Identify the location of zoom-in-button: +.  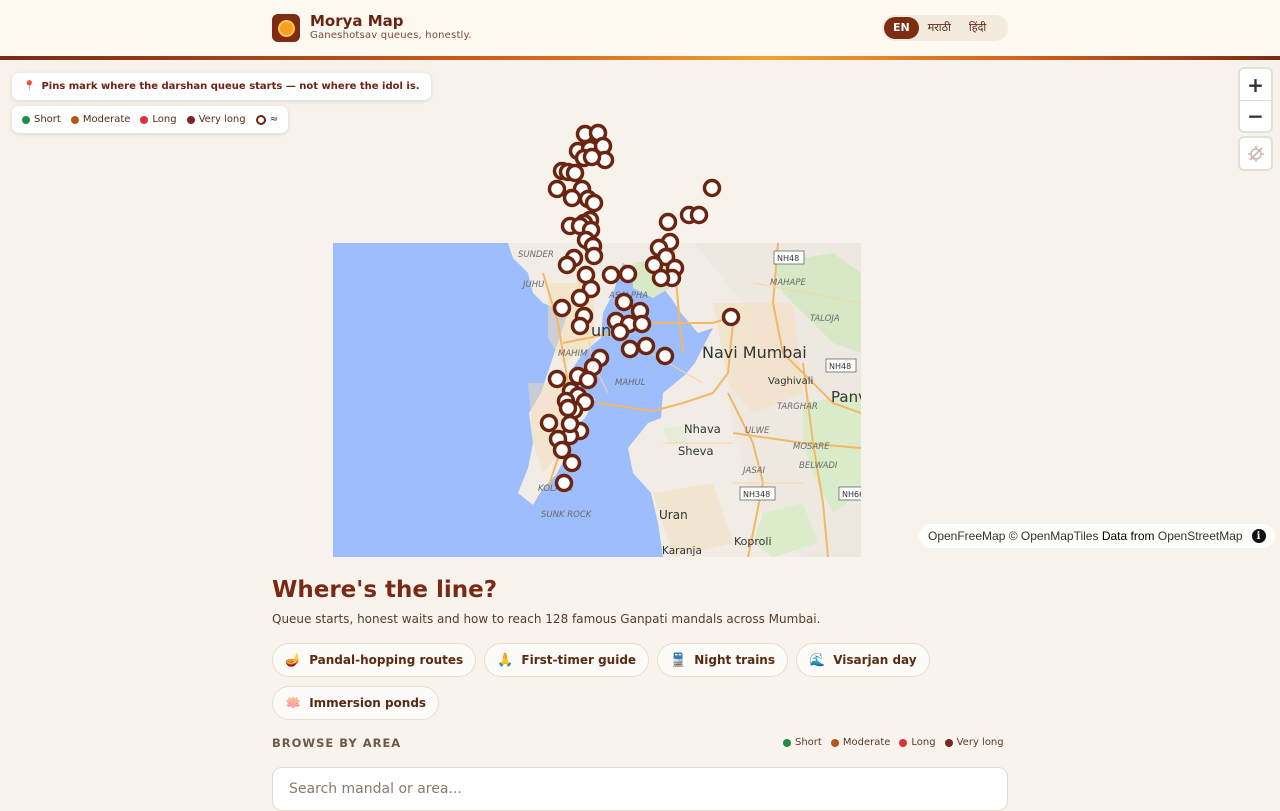
(1255, 84).